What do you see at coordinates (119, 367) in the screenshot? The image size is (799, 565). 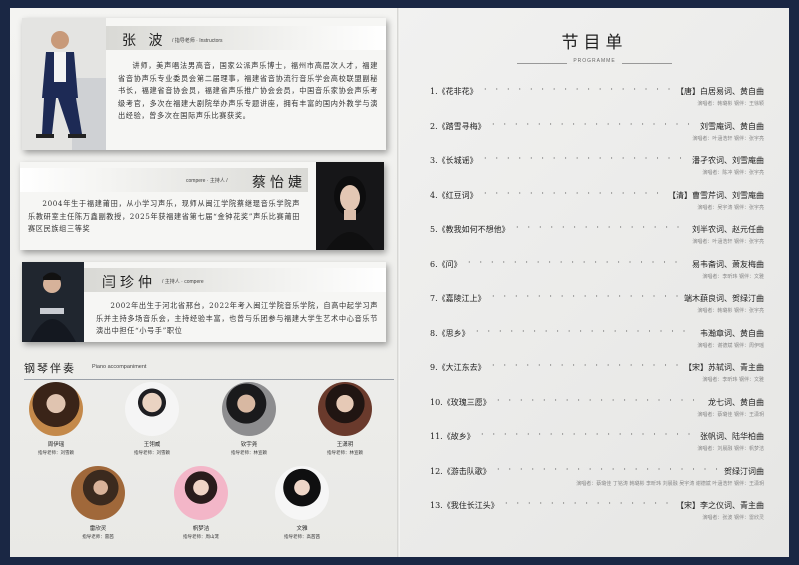 I see `accompaniment-subtitle: Piano accompaniment` at bounding box center [119, 367].